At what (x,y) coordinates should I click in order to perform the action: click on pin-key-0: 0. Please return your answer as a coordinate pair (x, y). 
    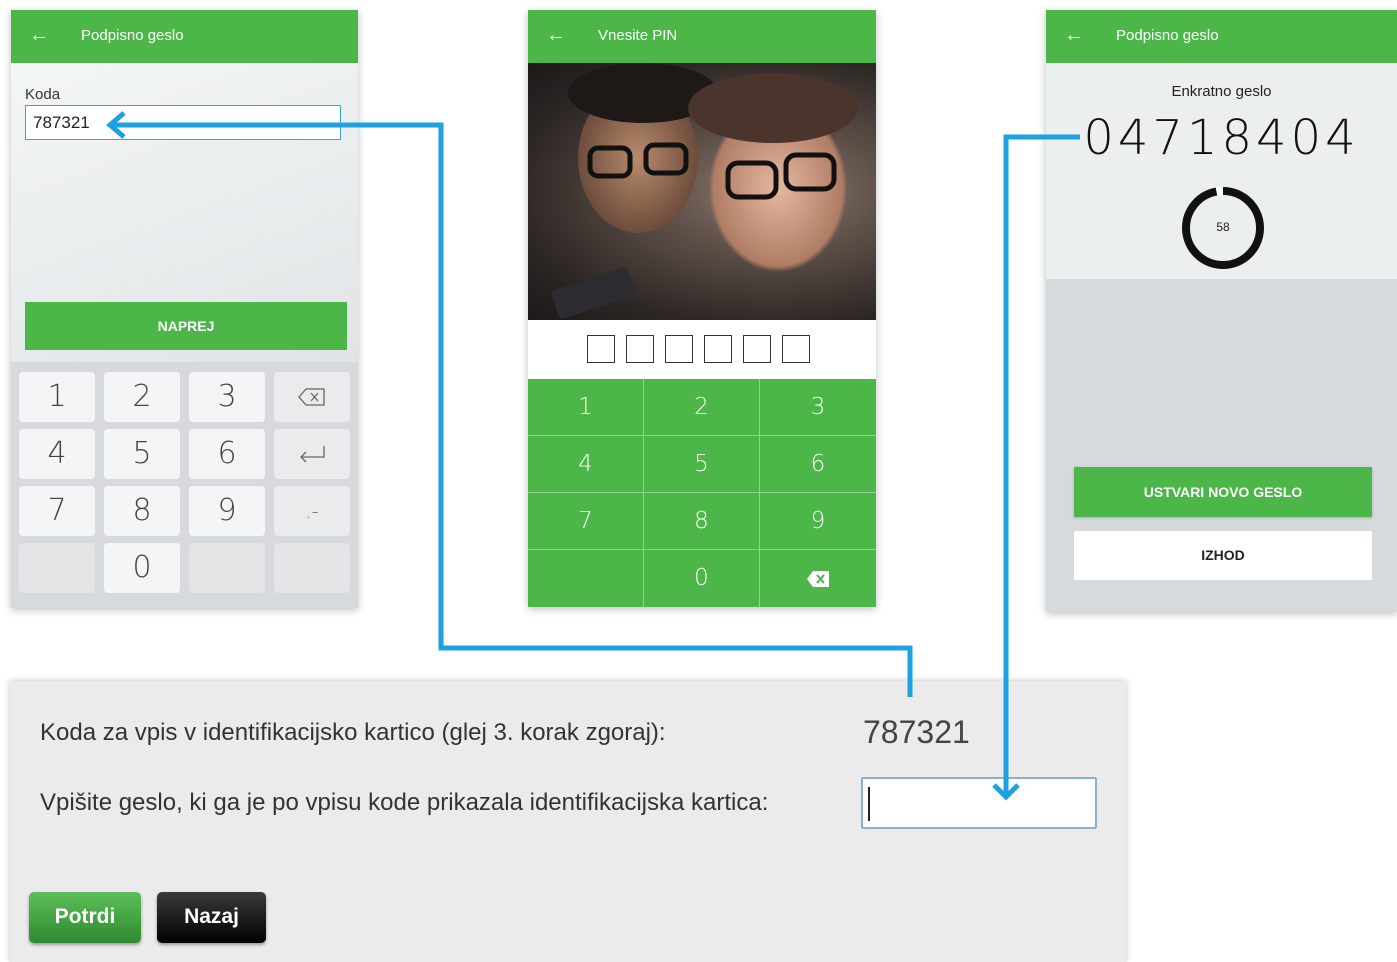
    Looking at the image, I should click on (702, 578).